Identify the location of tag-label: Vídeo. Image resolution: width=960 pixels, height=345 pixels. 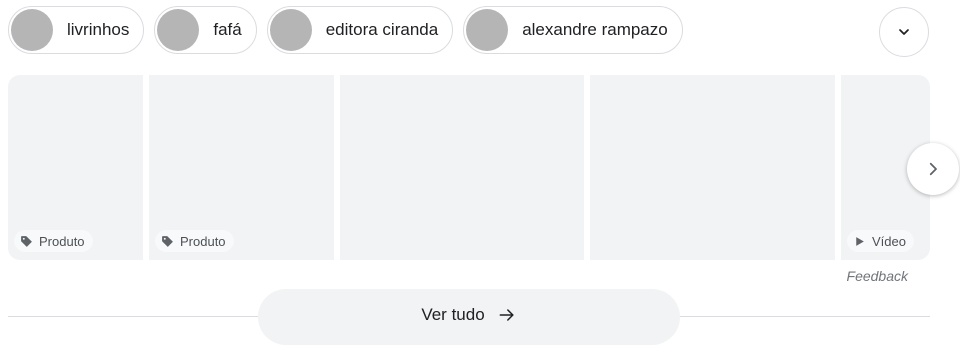
(889, 241).